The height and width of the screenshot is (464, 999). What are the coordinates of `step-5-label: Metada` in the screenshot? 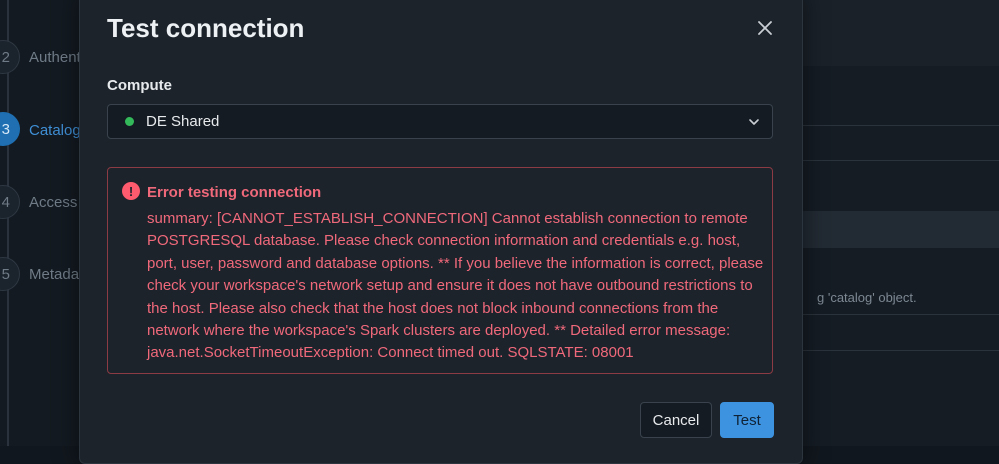 It's located at (54, 274).